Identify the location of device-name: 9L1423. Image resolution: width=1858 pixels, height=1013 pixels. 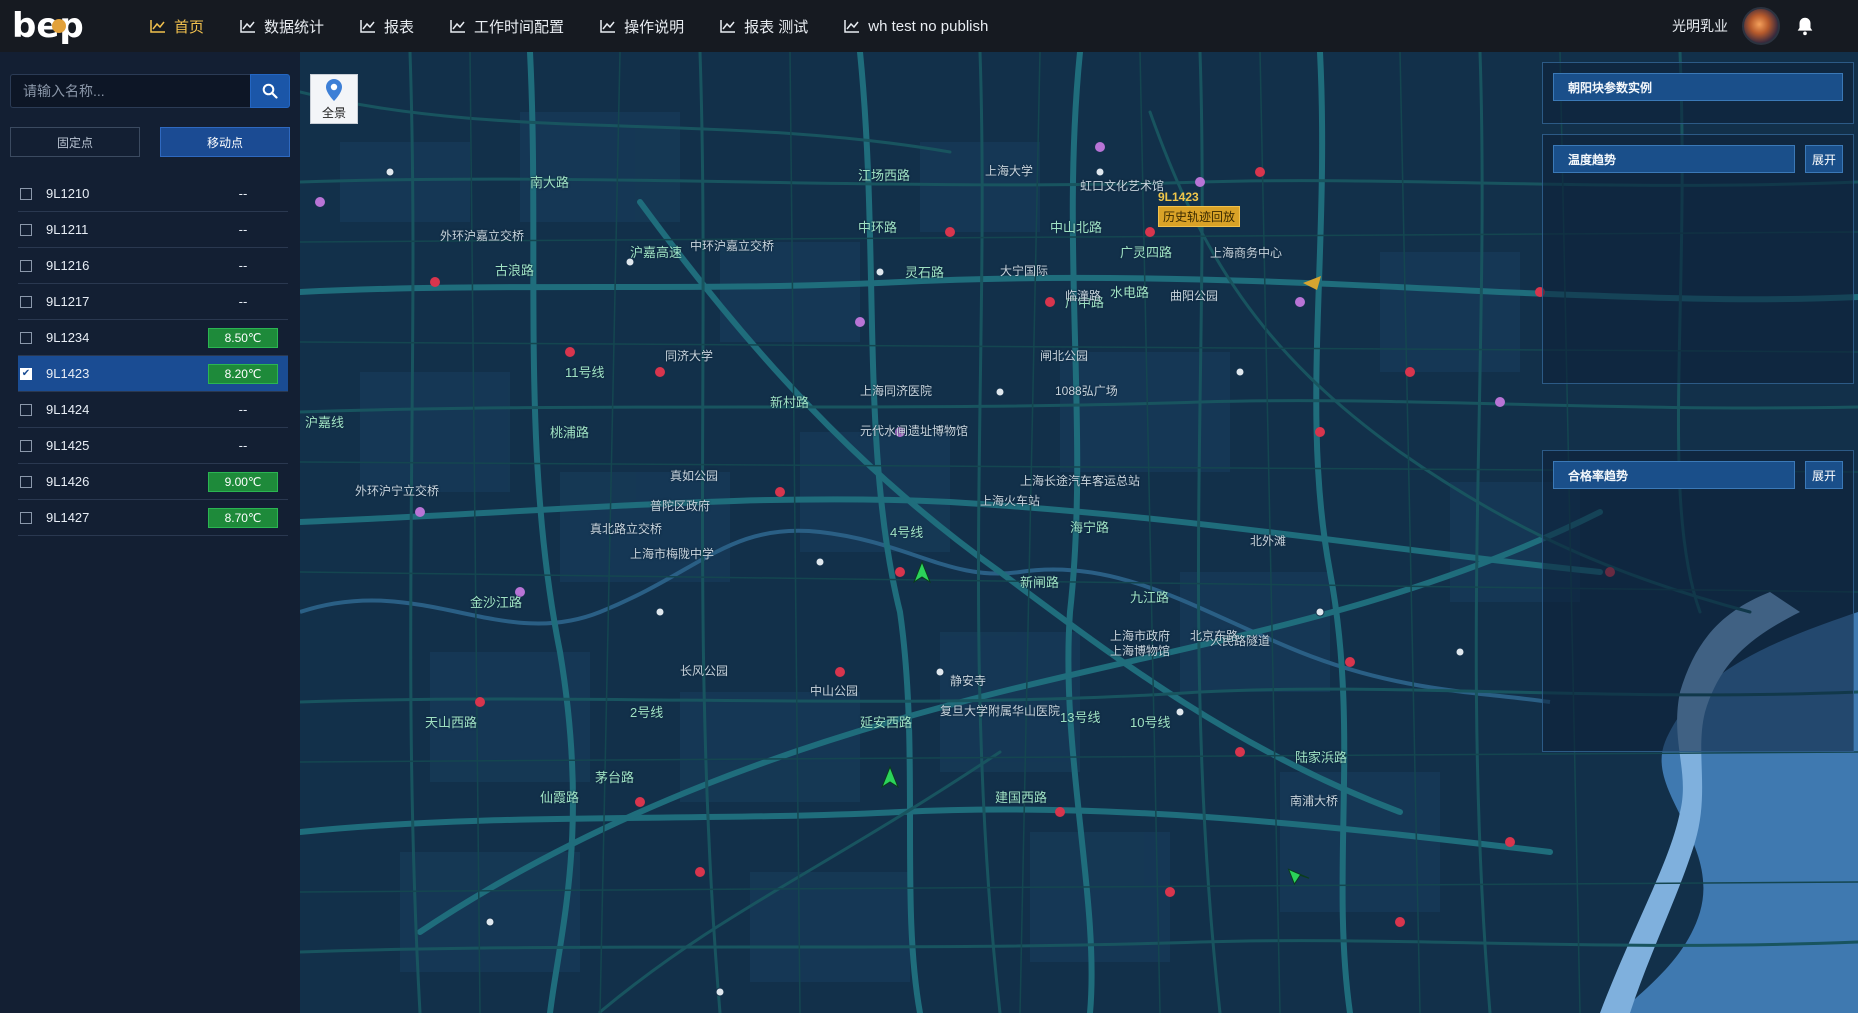
(68, 373).